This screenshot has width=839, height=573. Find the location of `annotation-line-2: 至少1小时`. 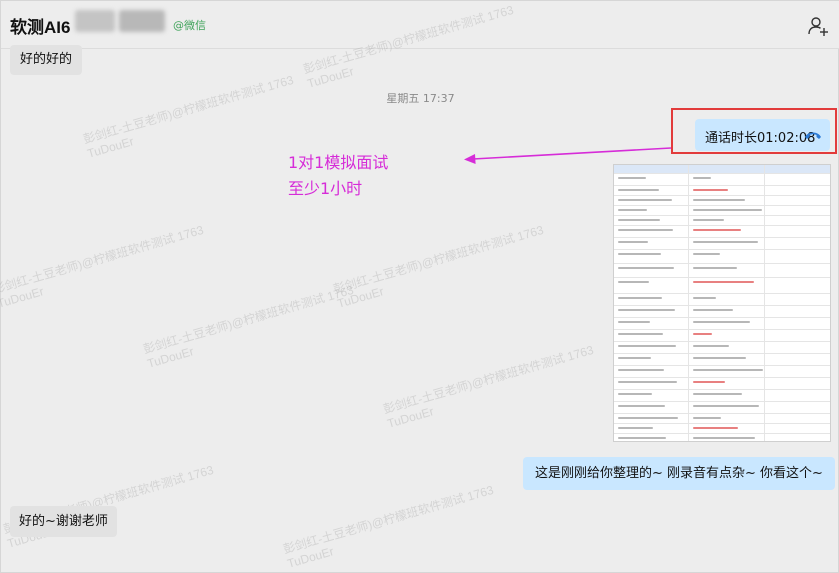

annotation-line-2: 至少1小时 is located at coordinates (325, 188).